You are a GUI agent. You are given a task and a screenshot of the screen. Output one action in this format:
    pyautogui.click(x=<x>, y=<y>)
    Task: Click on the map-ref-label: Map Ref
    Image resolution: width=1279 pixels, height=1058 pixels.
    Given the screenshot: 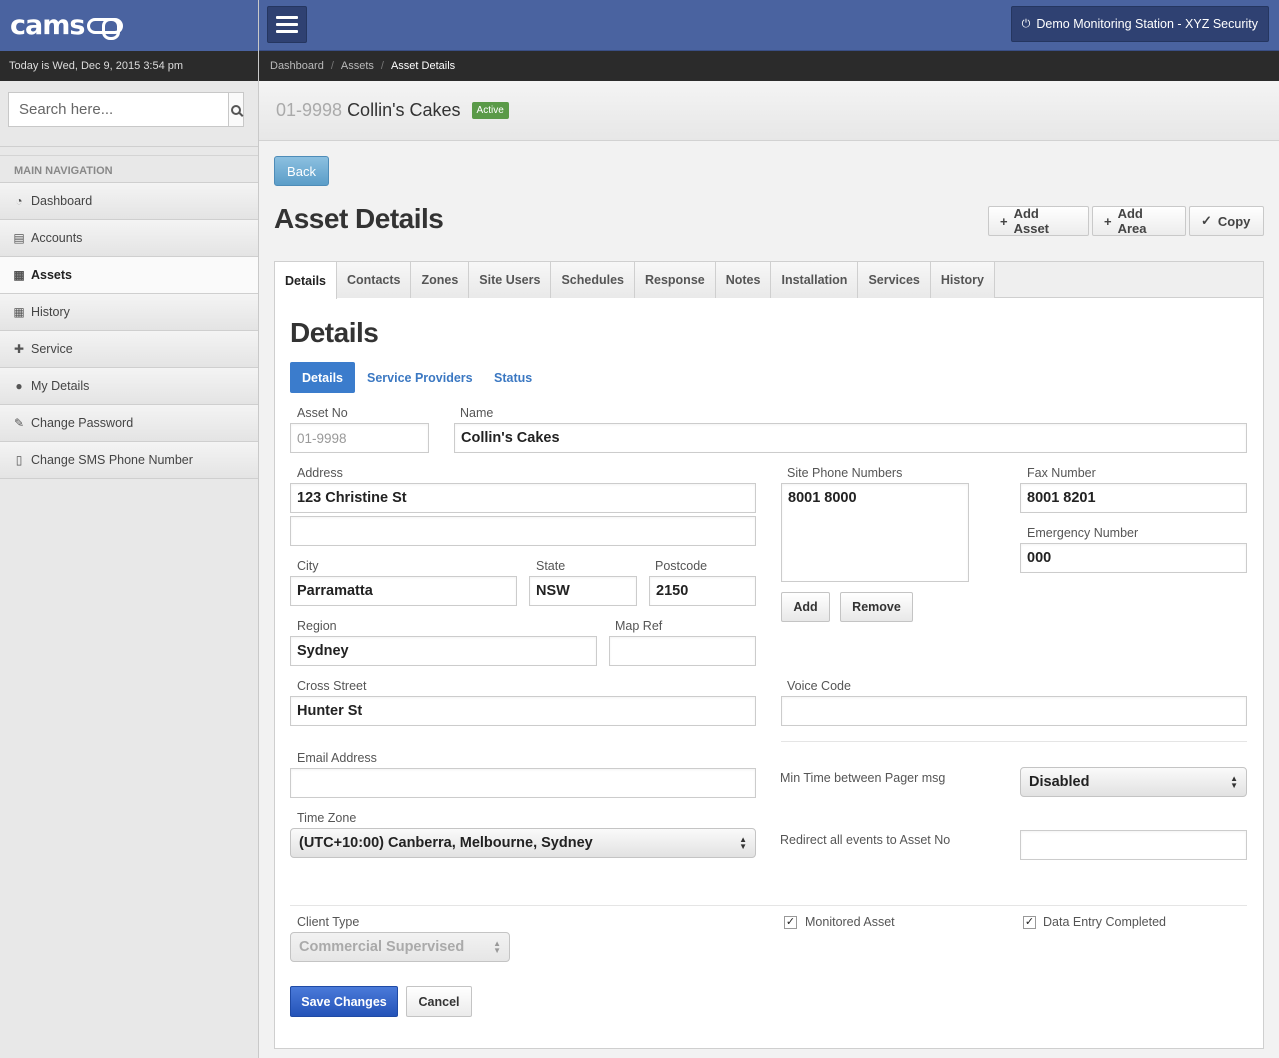 What is the action you would take?
    pyautogui.click(x=639, y=626)
    